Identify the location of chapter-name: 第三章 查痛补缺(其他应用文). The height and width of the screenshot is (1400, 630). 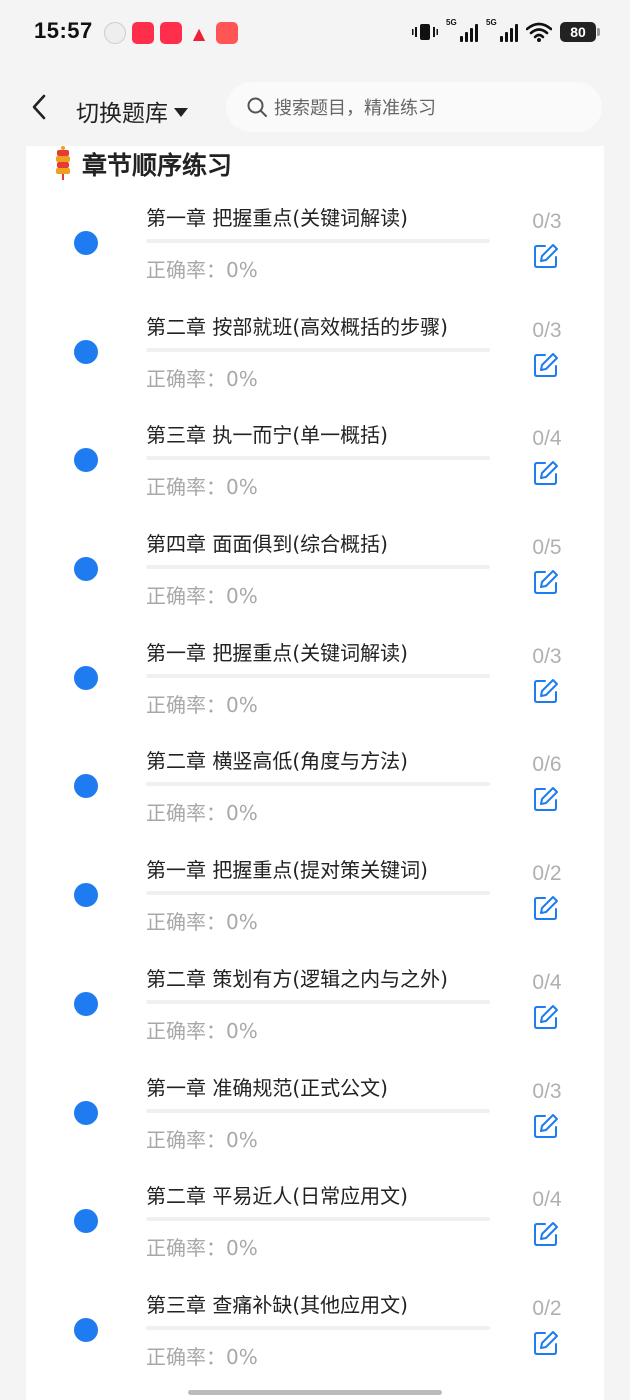
(277, 1304).